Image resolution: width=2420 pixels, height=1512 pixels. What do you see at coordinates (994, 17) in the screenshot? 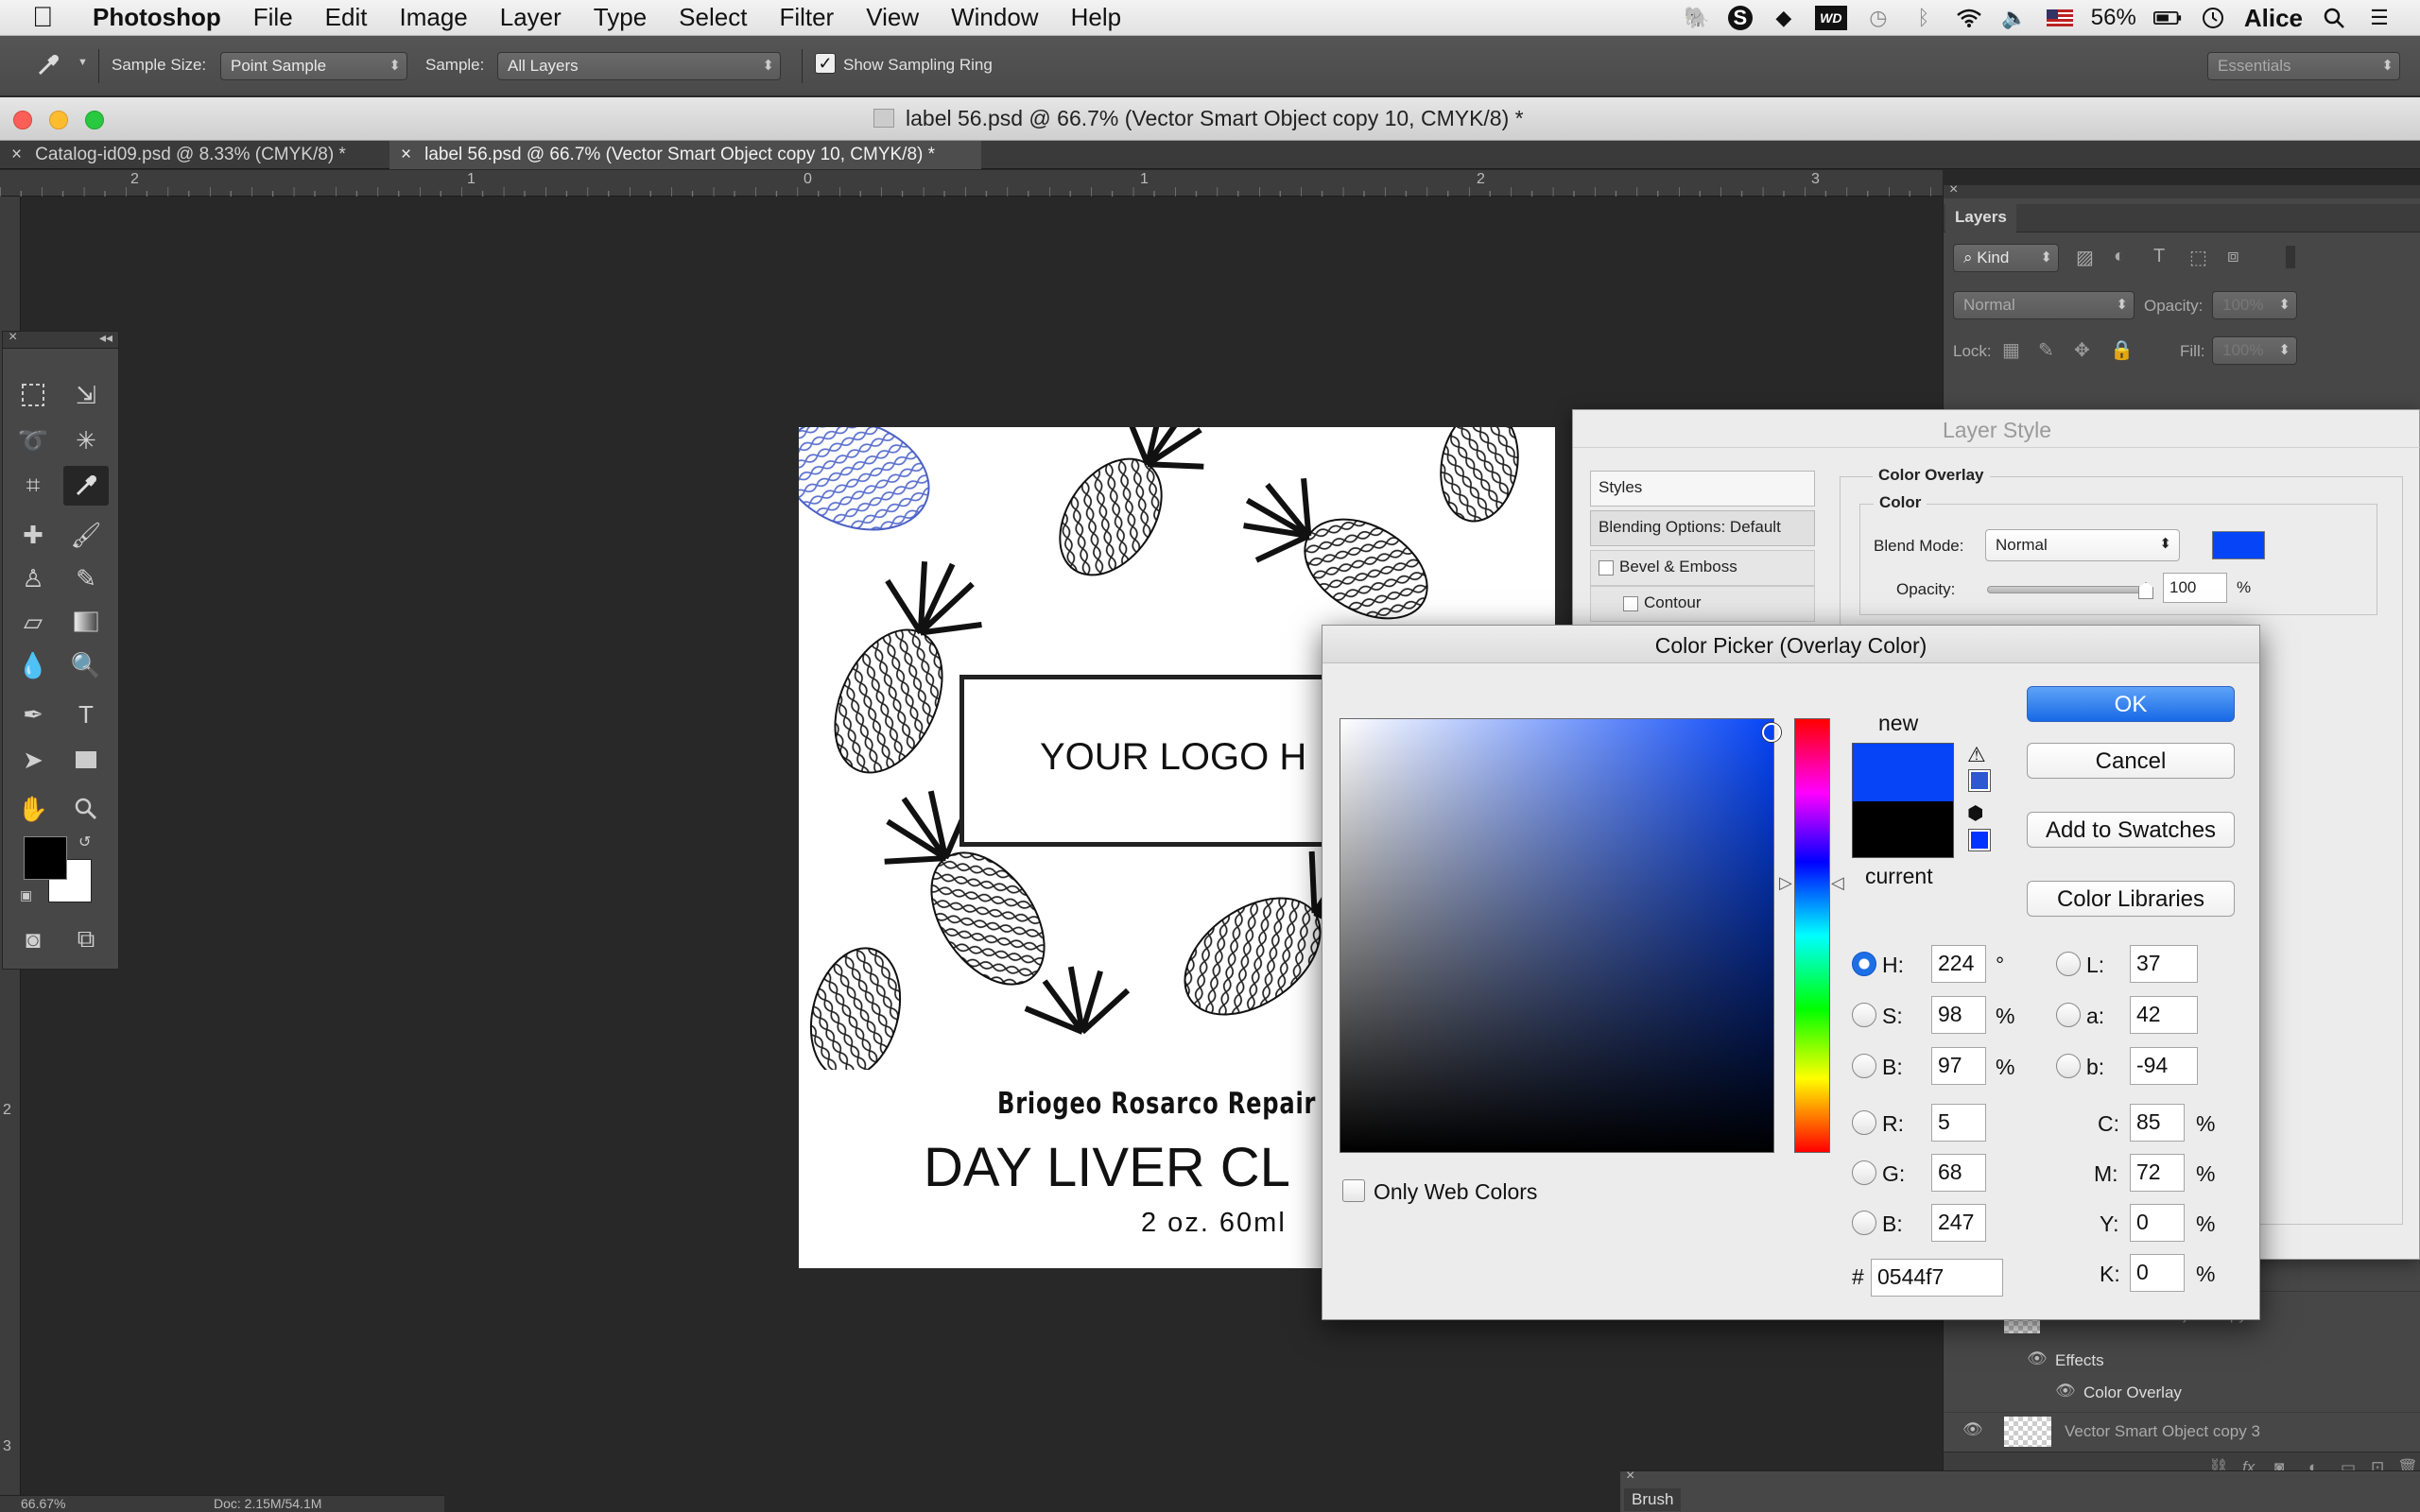
I see `menu-window: Window` at bounding box center [994, 17].